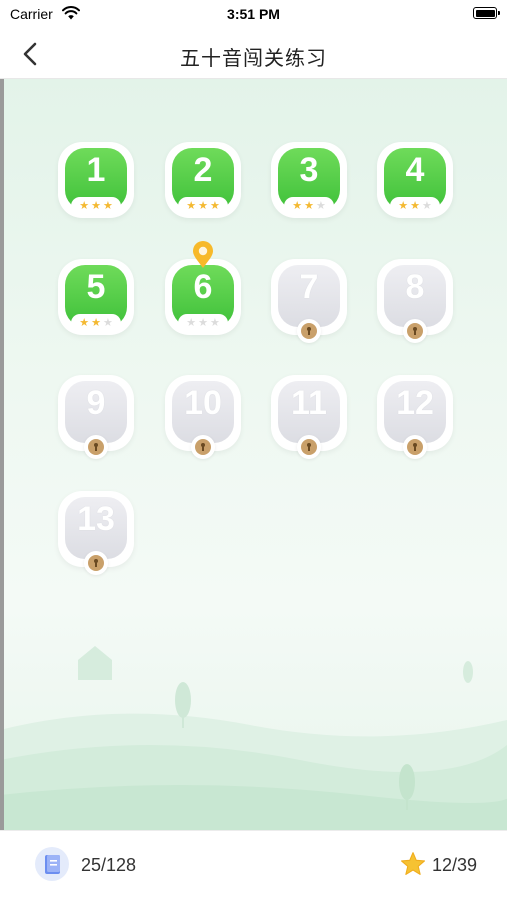 The width and height of the screenshot is (507, 901). I want to click on level-tile-13: 13, so click(96, 533).